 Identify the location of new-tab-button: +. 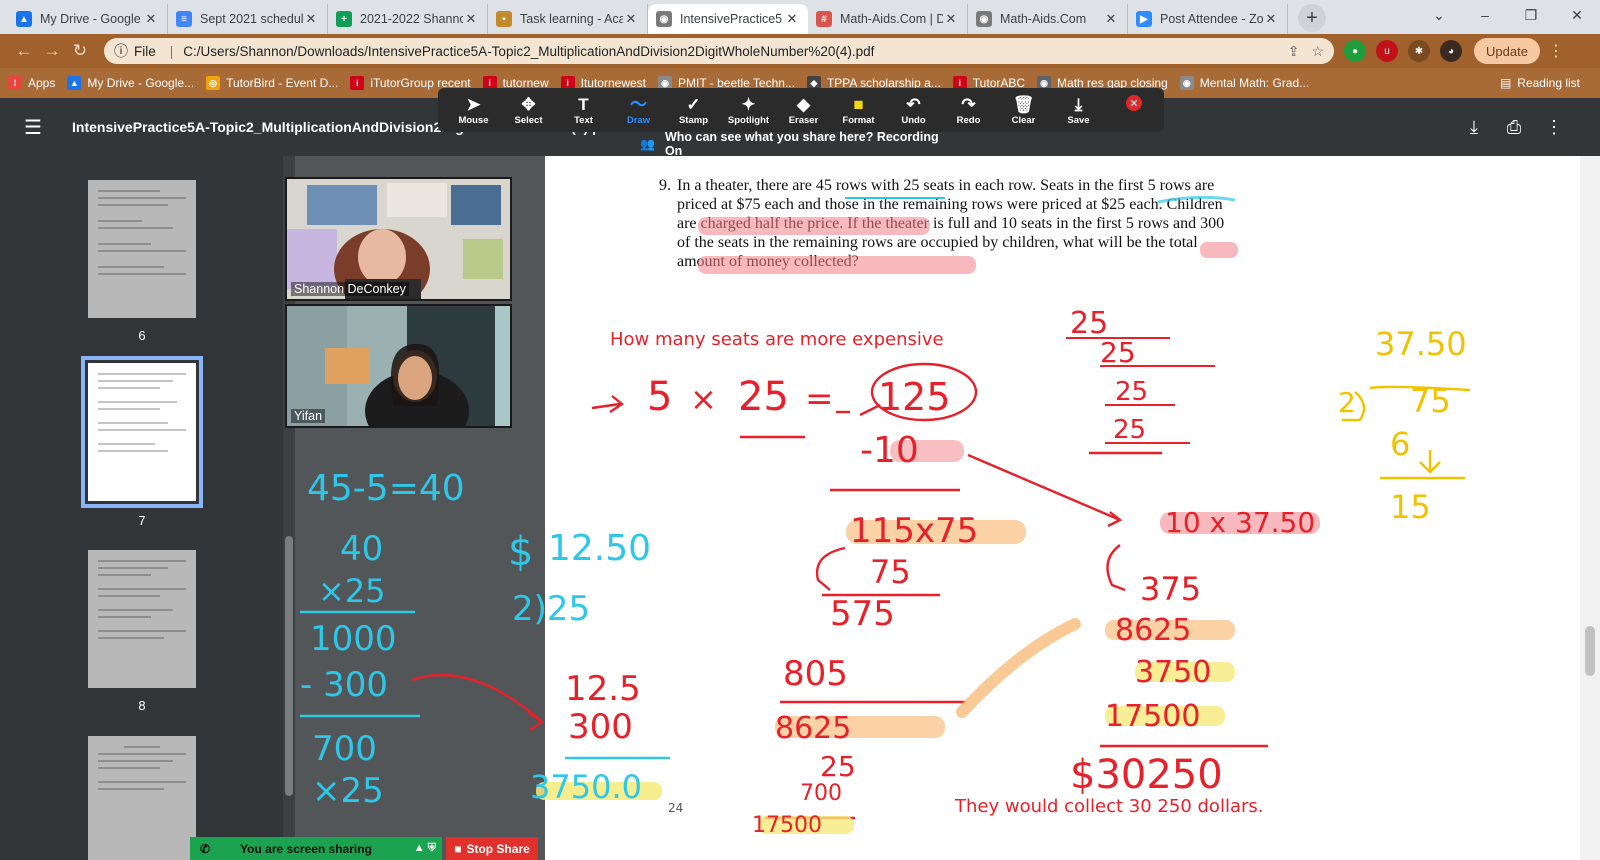
(1312, 18).